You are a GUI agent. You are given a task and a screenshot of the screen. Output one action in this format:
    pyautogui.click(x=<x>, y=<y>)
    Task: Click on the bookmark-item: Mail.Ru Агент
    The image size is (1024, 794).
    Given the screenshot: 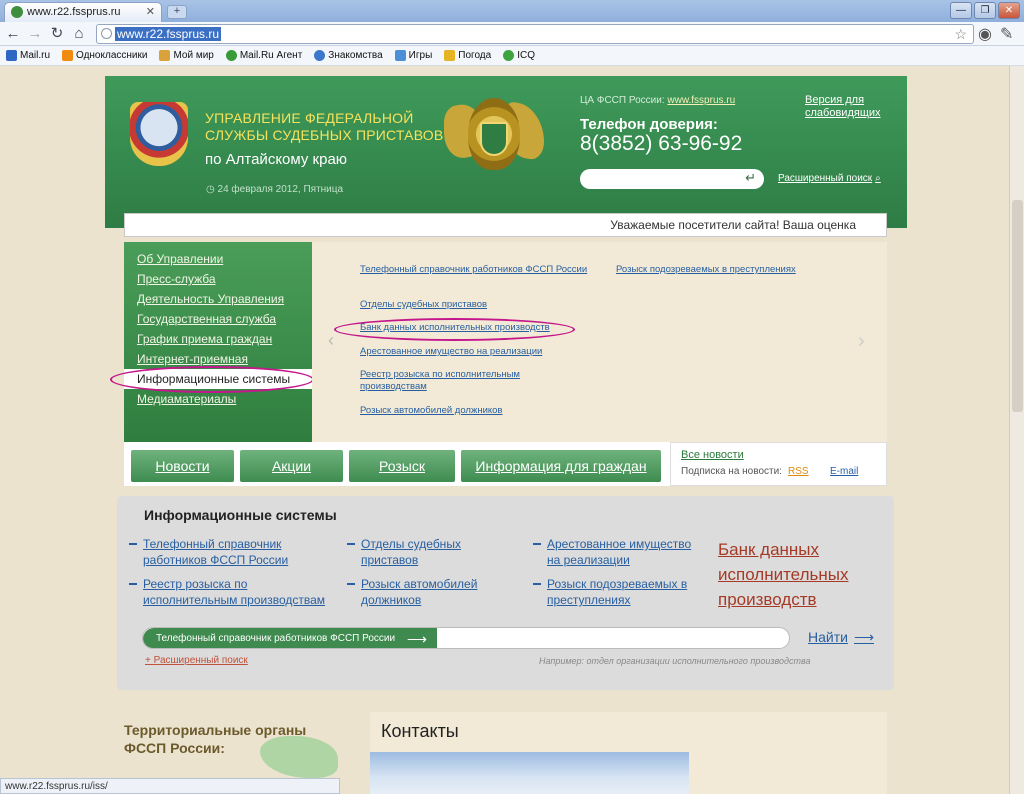 What is the action you would take?
    pyautogui.click(x=263, y=55)
    